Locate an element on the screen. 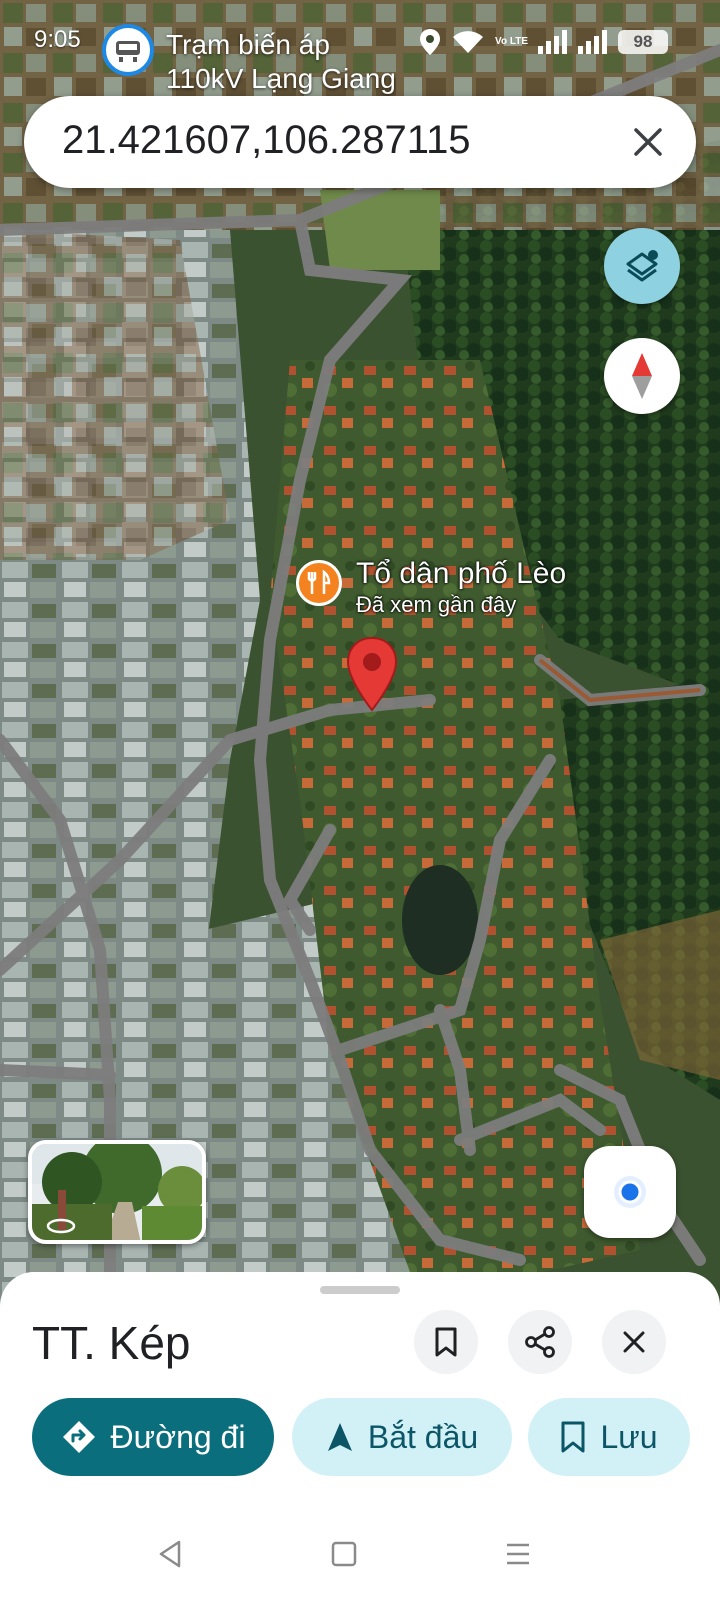  my-location-icon is located at coordinates (630, 1192).